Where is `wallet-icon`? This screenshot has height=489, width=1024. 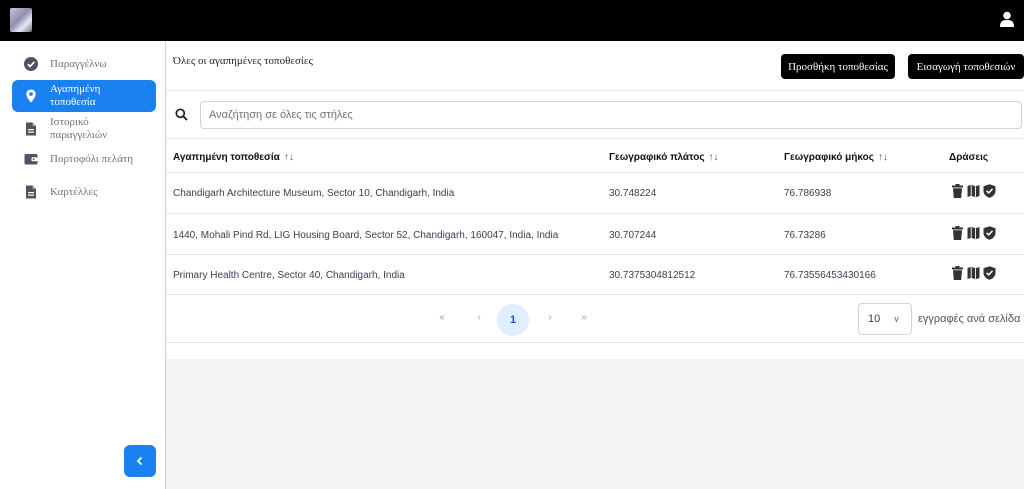 wallet-icon is located at coordinates (31, 159).